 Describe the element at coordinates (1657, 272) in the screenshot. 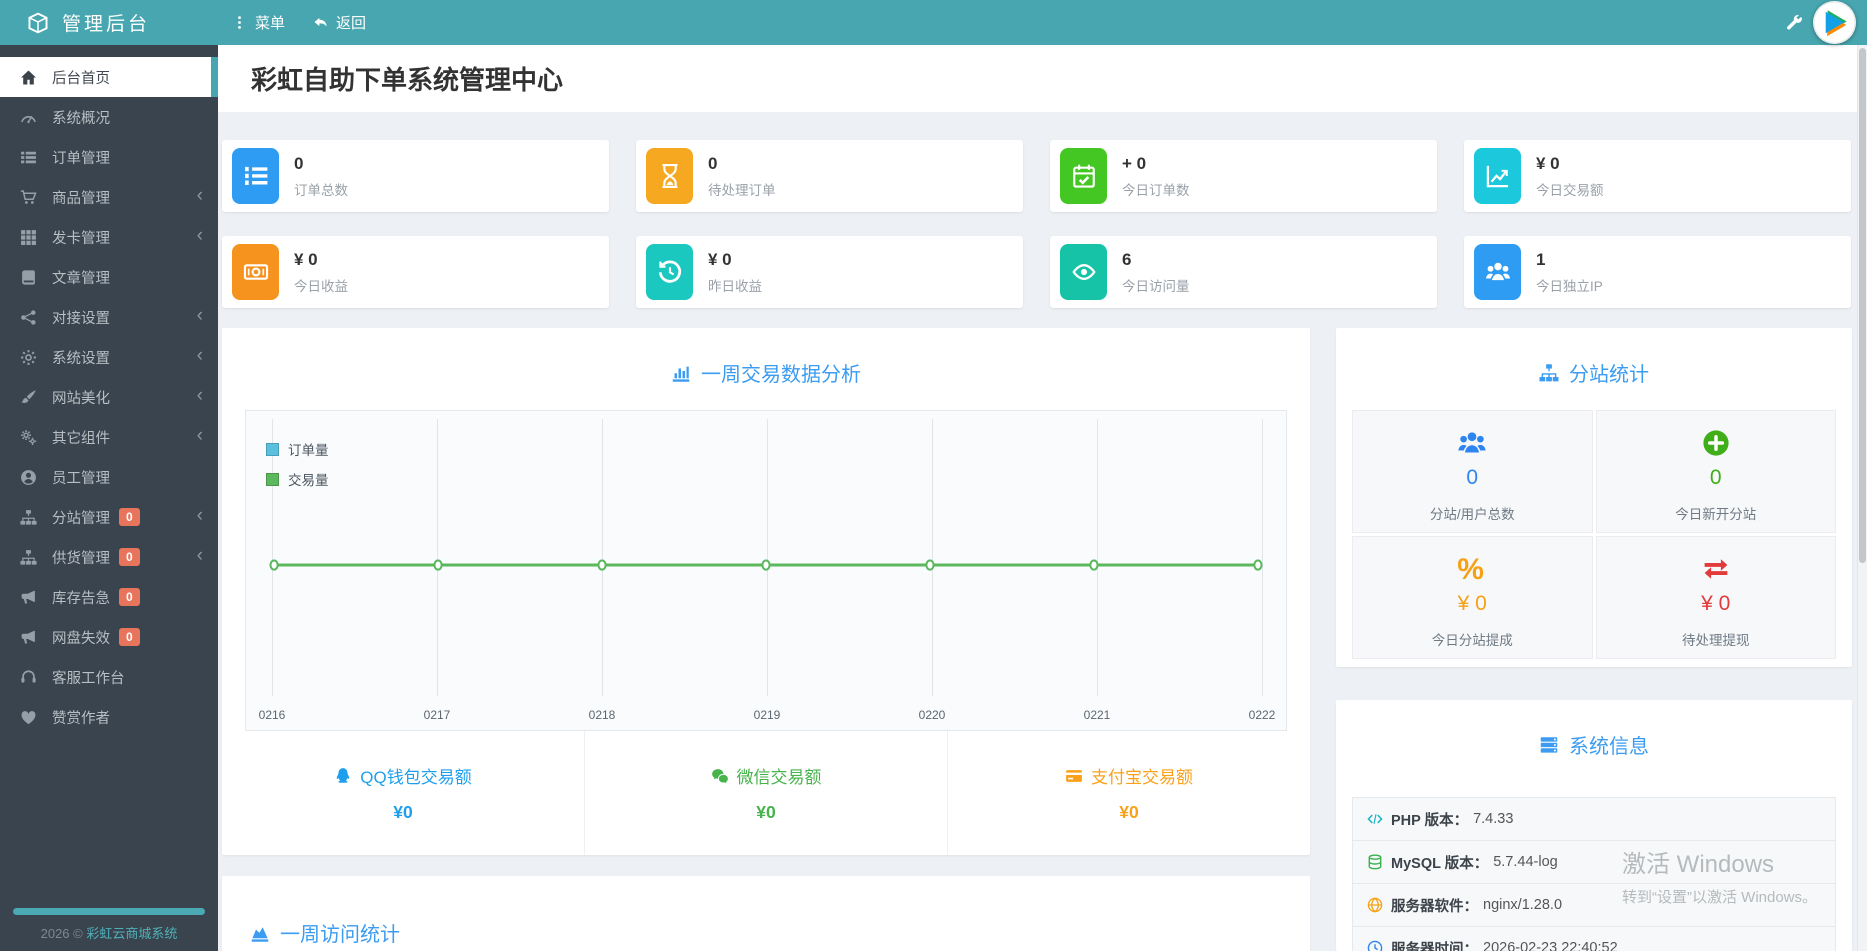

I see `stat-card-today-ips: 1 今日独立IP` at that location.